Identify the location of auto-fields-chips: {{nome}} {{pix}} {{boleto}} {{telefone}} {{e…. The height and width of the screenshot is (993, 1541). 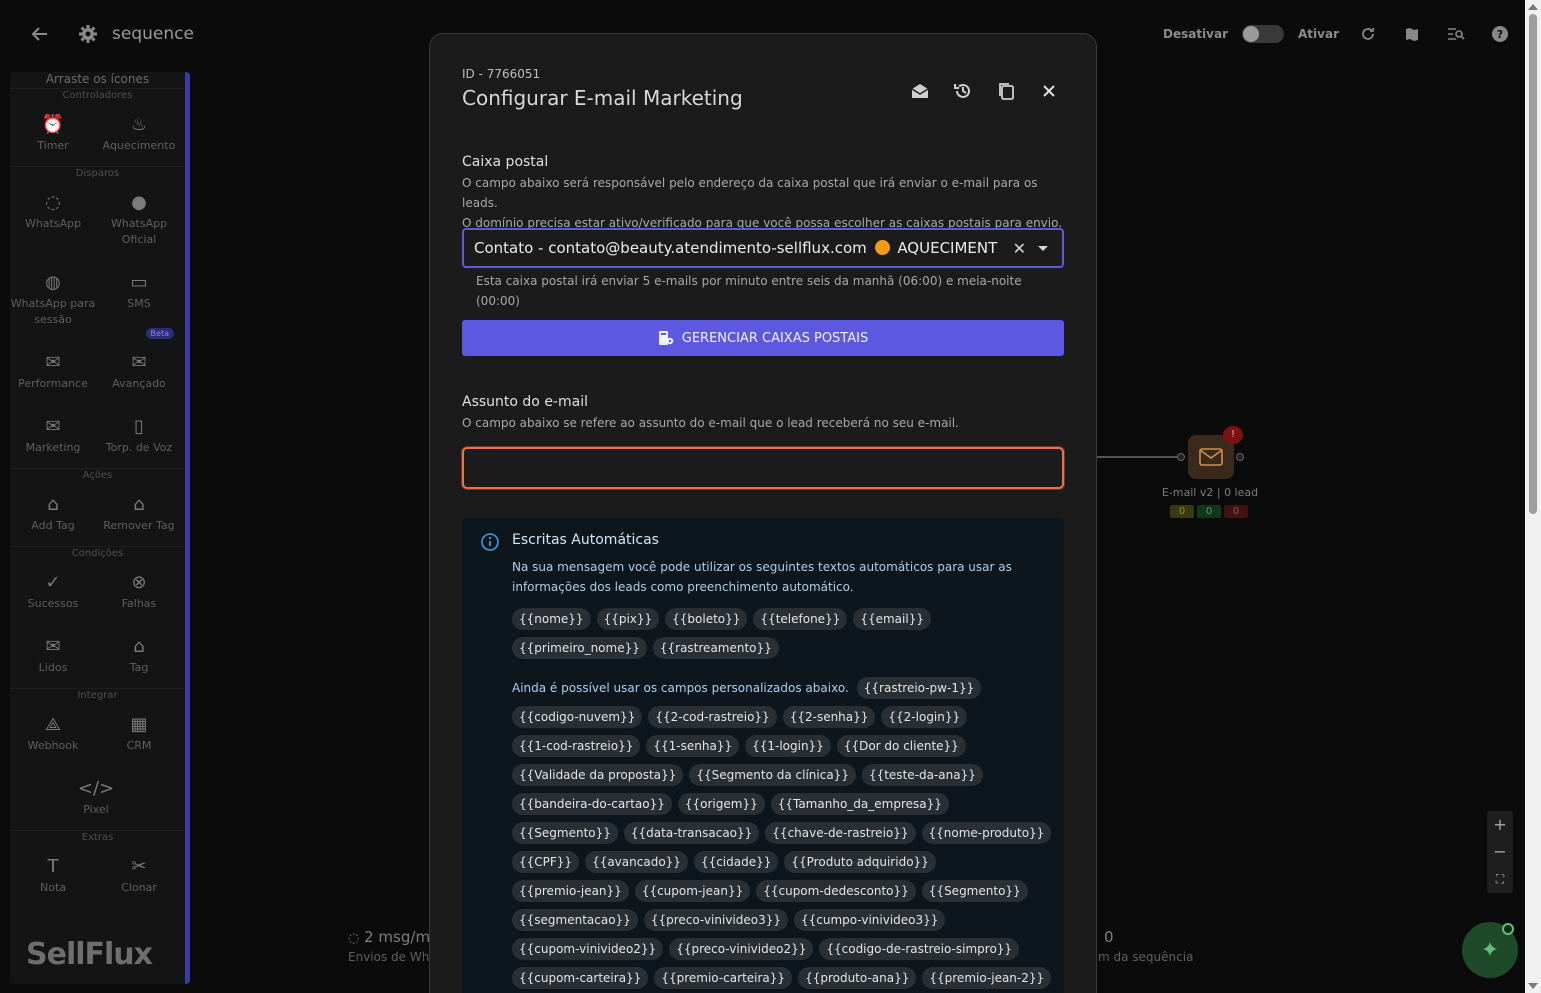
(782, 800).